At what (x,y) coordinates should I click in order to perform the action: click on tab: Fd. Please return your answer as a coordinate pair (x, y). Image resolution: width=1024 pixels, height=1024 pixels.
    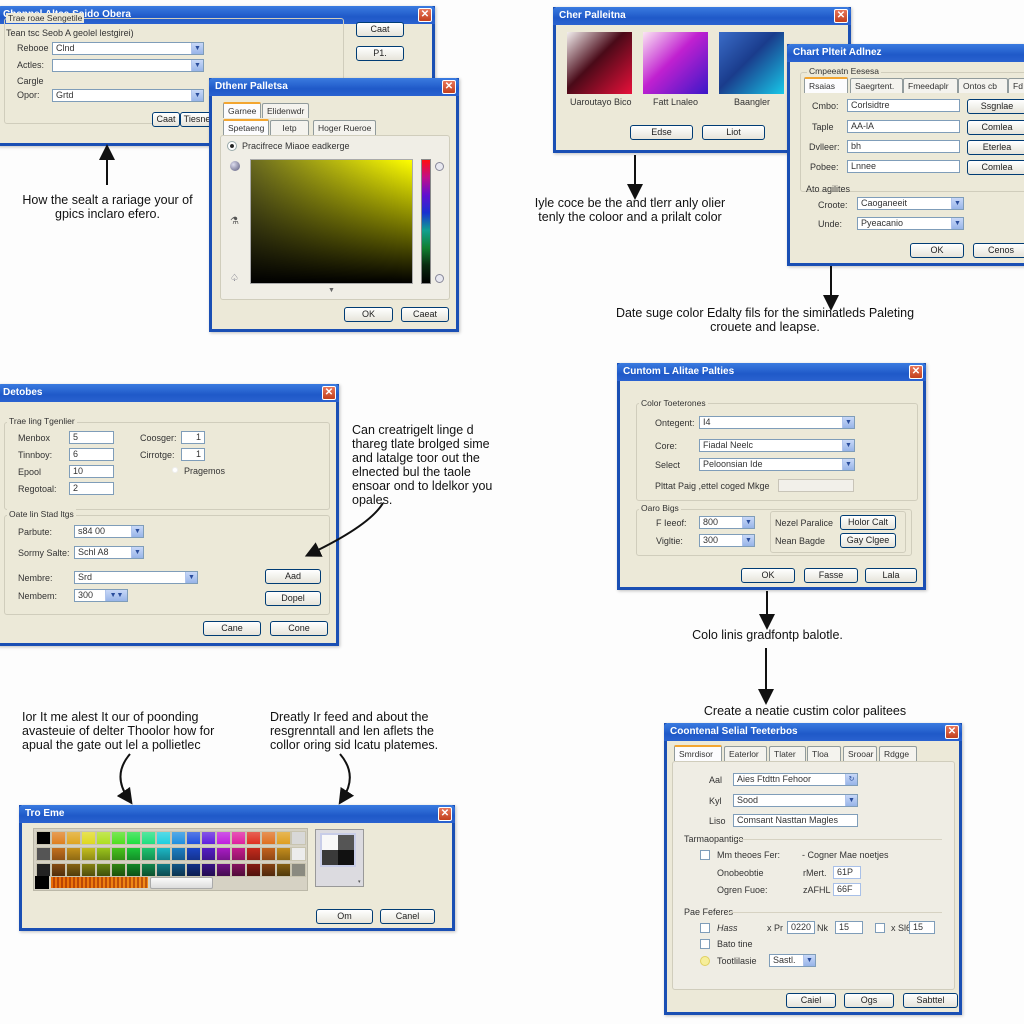
    Looking at the image, I should click on (1016, 85).